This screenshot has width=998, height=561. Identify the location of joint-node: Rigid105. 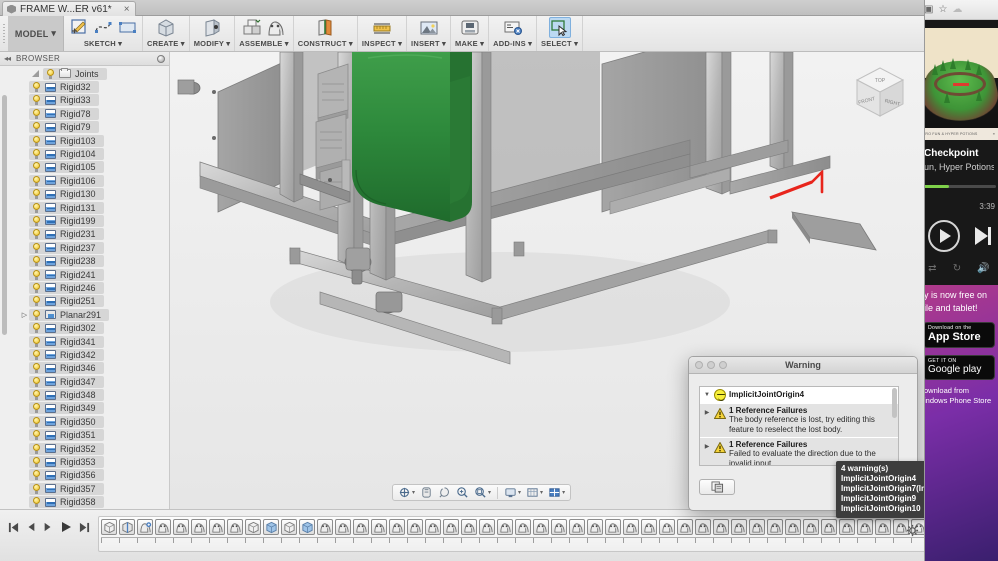
(66, 167).